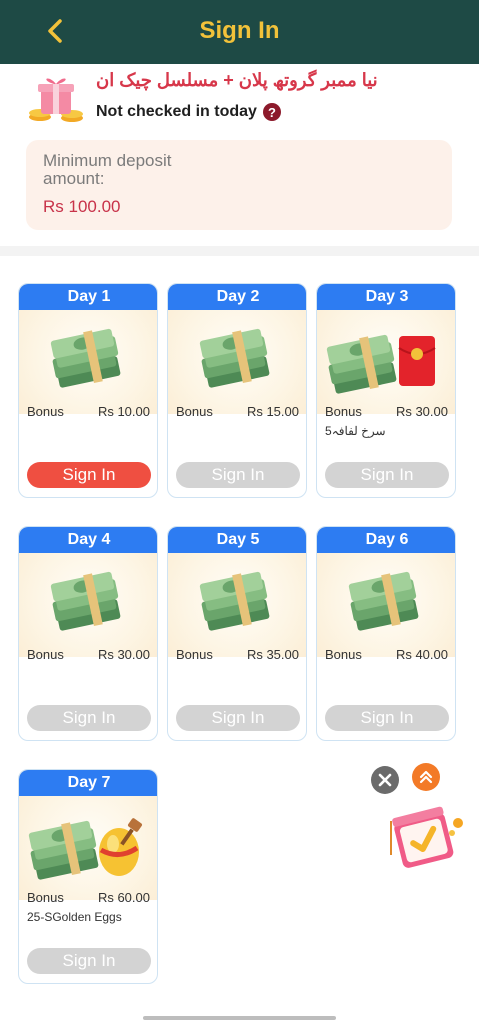 The height and width of the screenshot is (1024, 479). I want to click on bonus-value: Rs 60.00, so click(123, 897).